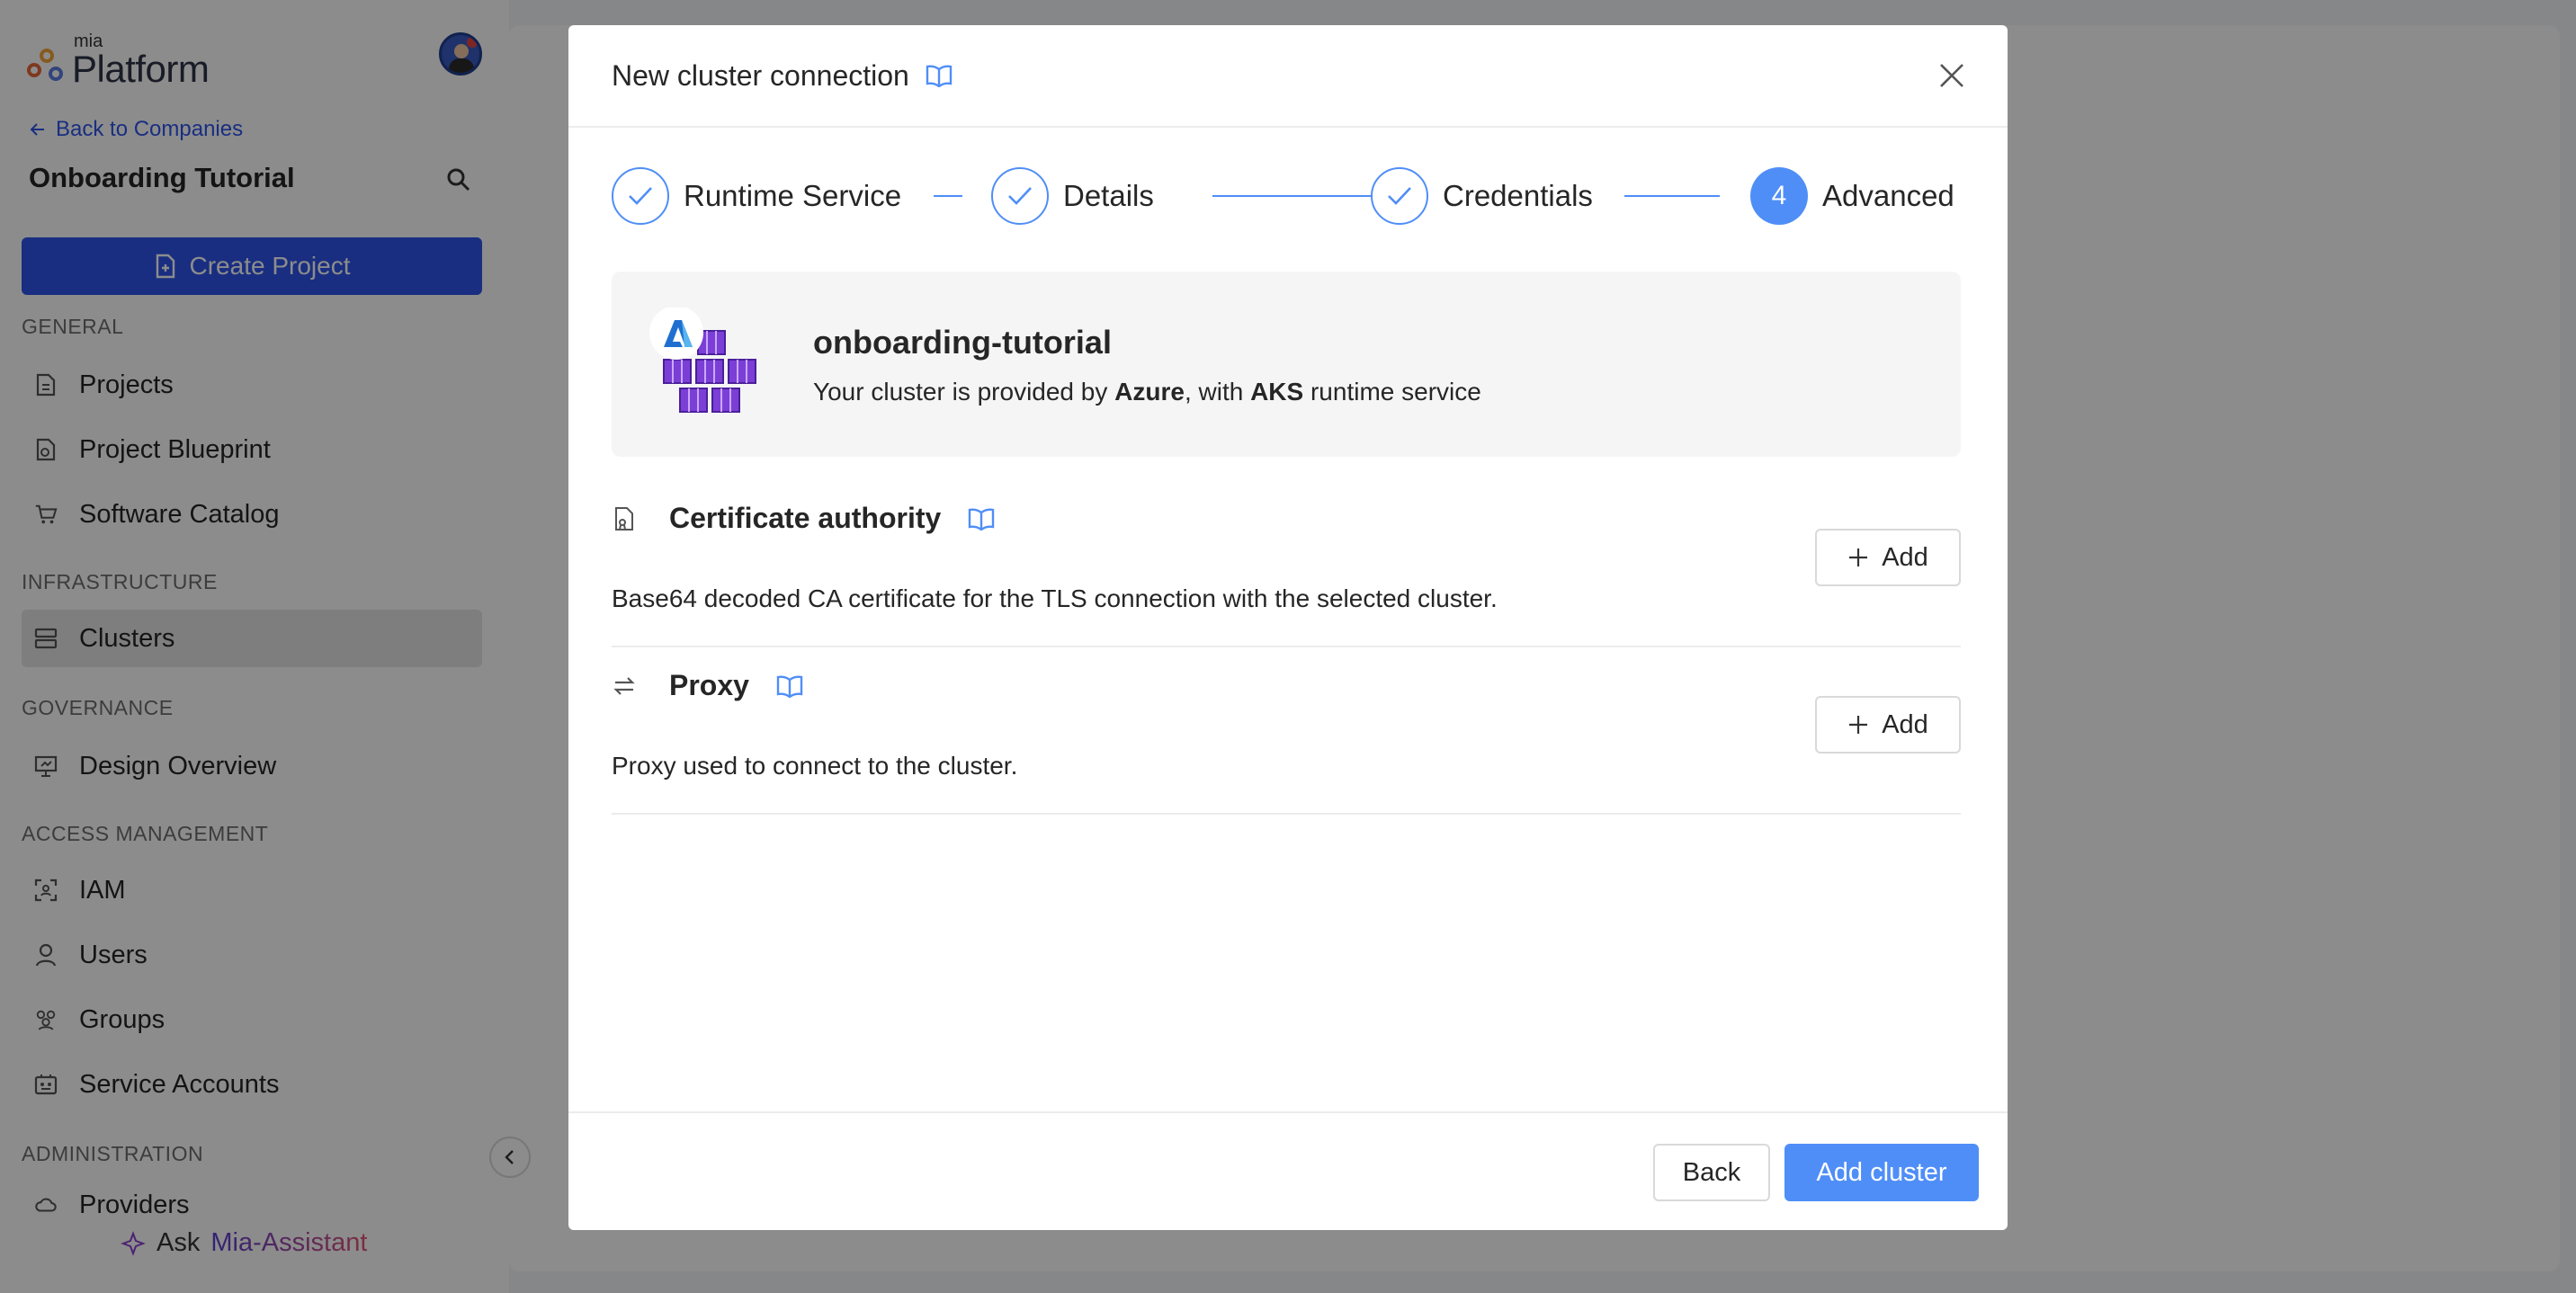 This screenshot has width=2576, height=1293. I want to click on aks-cluster-icon, so click(702, 360).